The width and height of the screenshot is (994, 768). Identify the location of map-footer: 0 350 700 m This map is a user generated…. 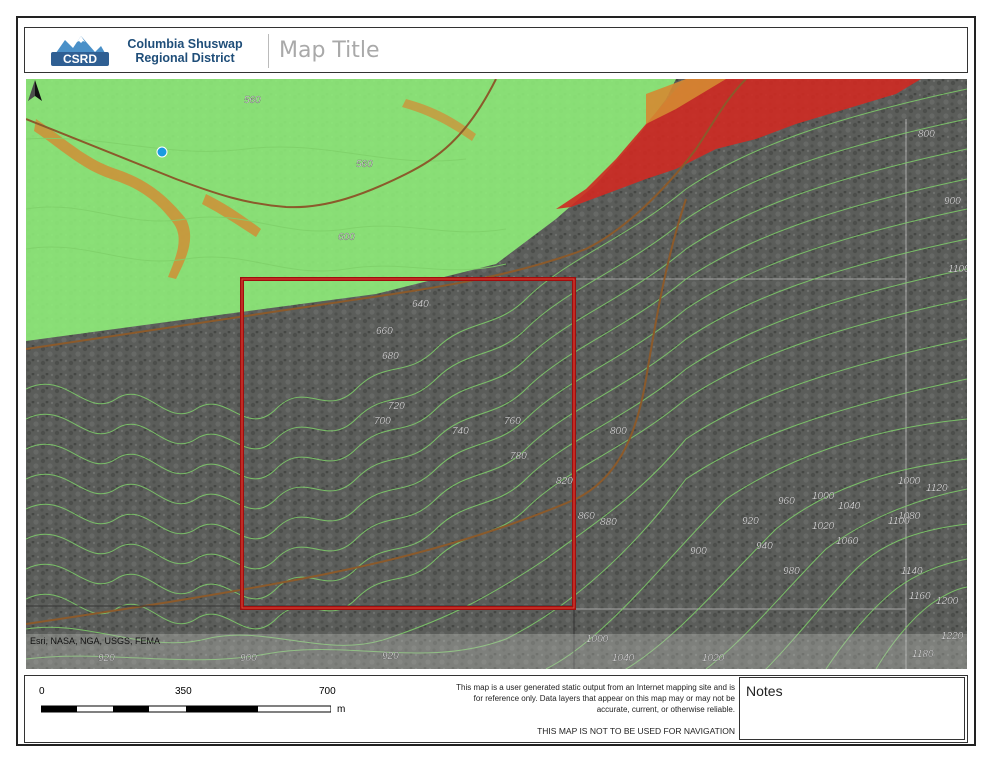
(496, 709).